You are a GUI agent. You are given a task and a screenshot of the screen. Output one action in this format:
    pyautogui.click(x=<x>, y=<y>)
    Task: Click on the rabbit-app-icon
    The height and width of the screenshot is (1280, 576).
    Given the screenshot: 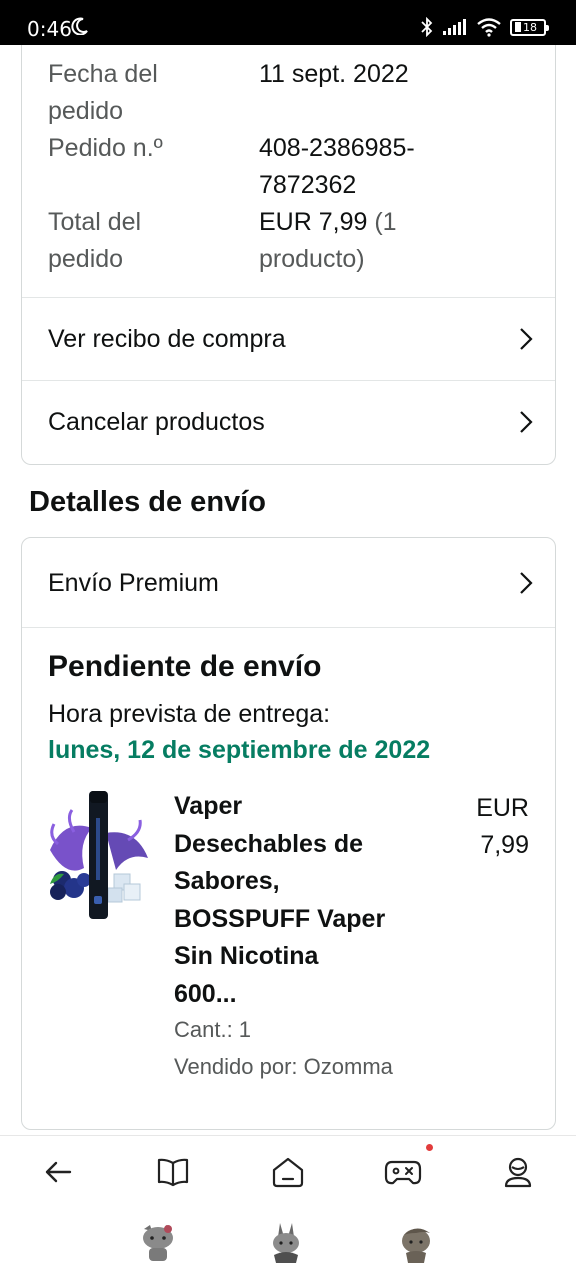 What is the action you would take?
    pyautogui.click(x=286, y=1243)
    